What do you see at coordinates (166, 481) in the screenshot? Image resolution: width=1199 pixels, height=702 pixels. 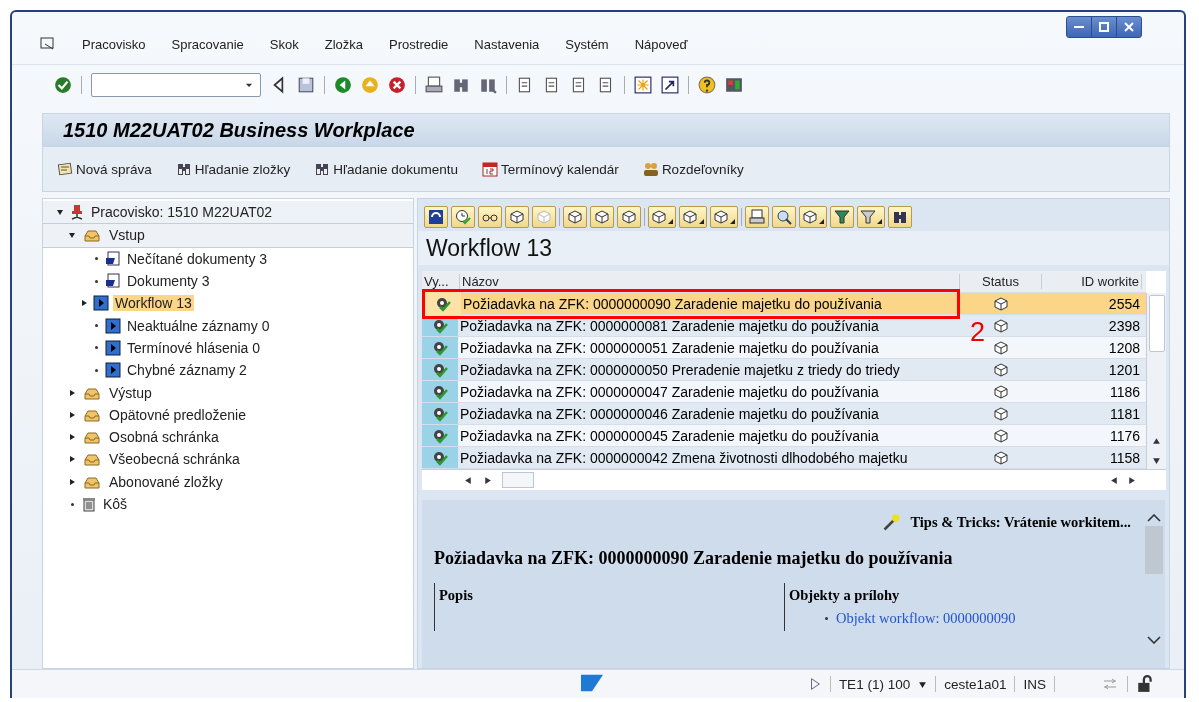 I see `tree-item: Abonované zložky` at bounding box center [166, 481].